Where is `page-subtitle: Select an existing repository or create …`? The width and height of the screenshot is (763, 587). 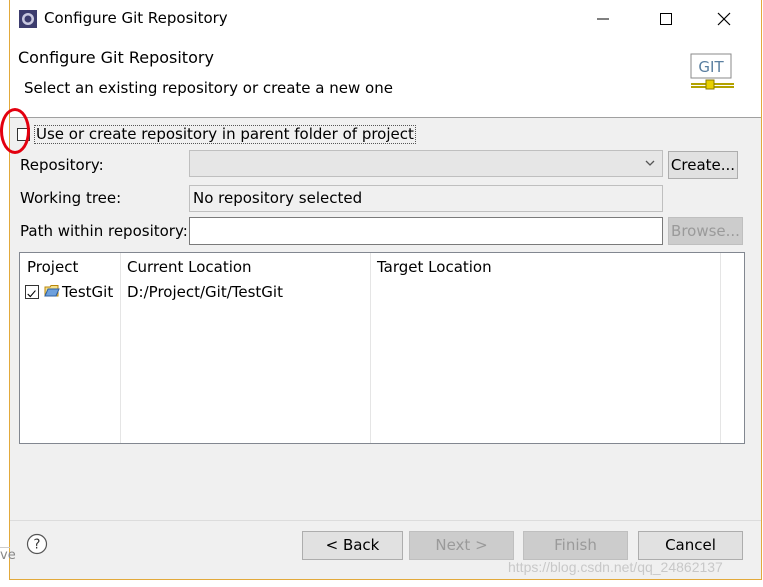
page-subtitle: Select an existing repository or create … is located at coordinates (208, 88).